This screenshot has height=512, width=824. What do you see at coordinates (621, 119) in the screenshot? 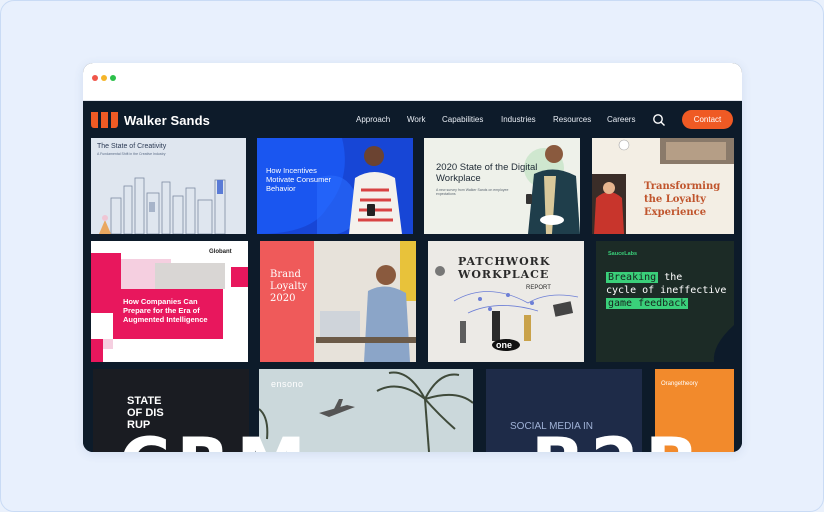
I see `nav-link-careers: Careers` at bounding box center [621, 119].